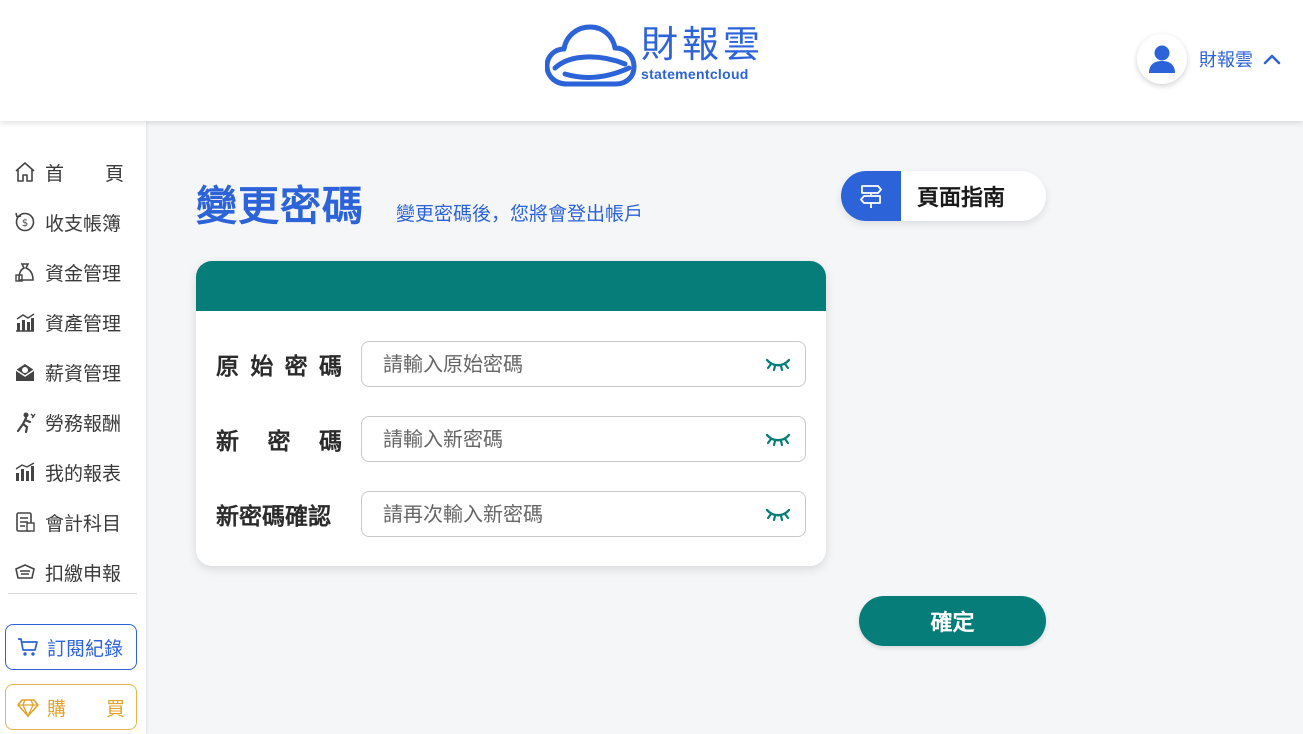 The image size is (1303, 734). I want to click on cart-icon, so click(28, 647).